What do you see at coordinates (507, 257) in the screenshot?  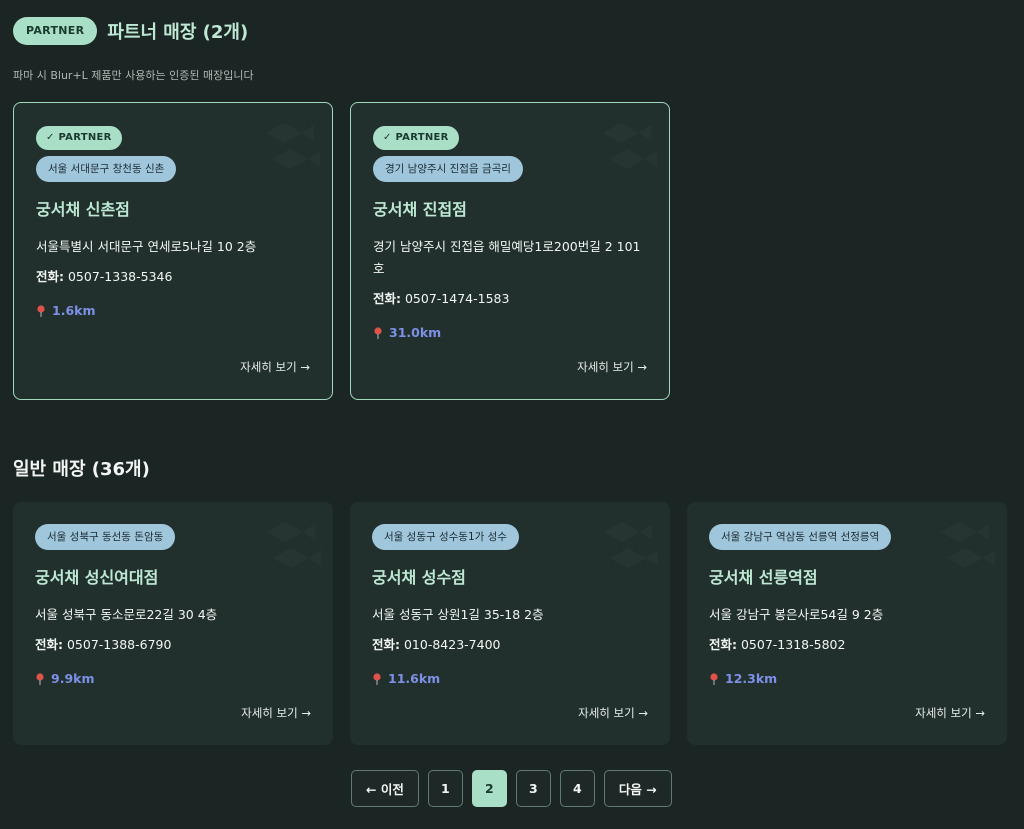 I see `store-address: 경기 남양주시 진접읍 해밀예당1로200번길 2 101호` at bounding box center [507, 257].